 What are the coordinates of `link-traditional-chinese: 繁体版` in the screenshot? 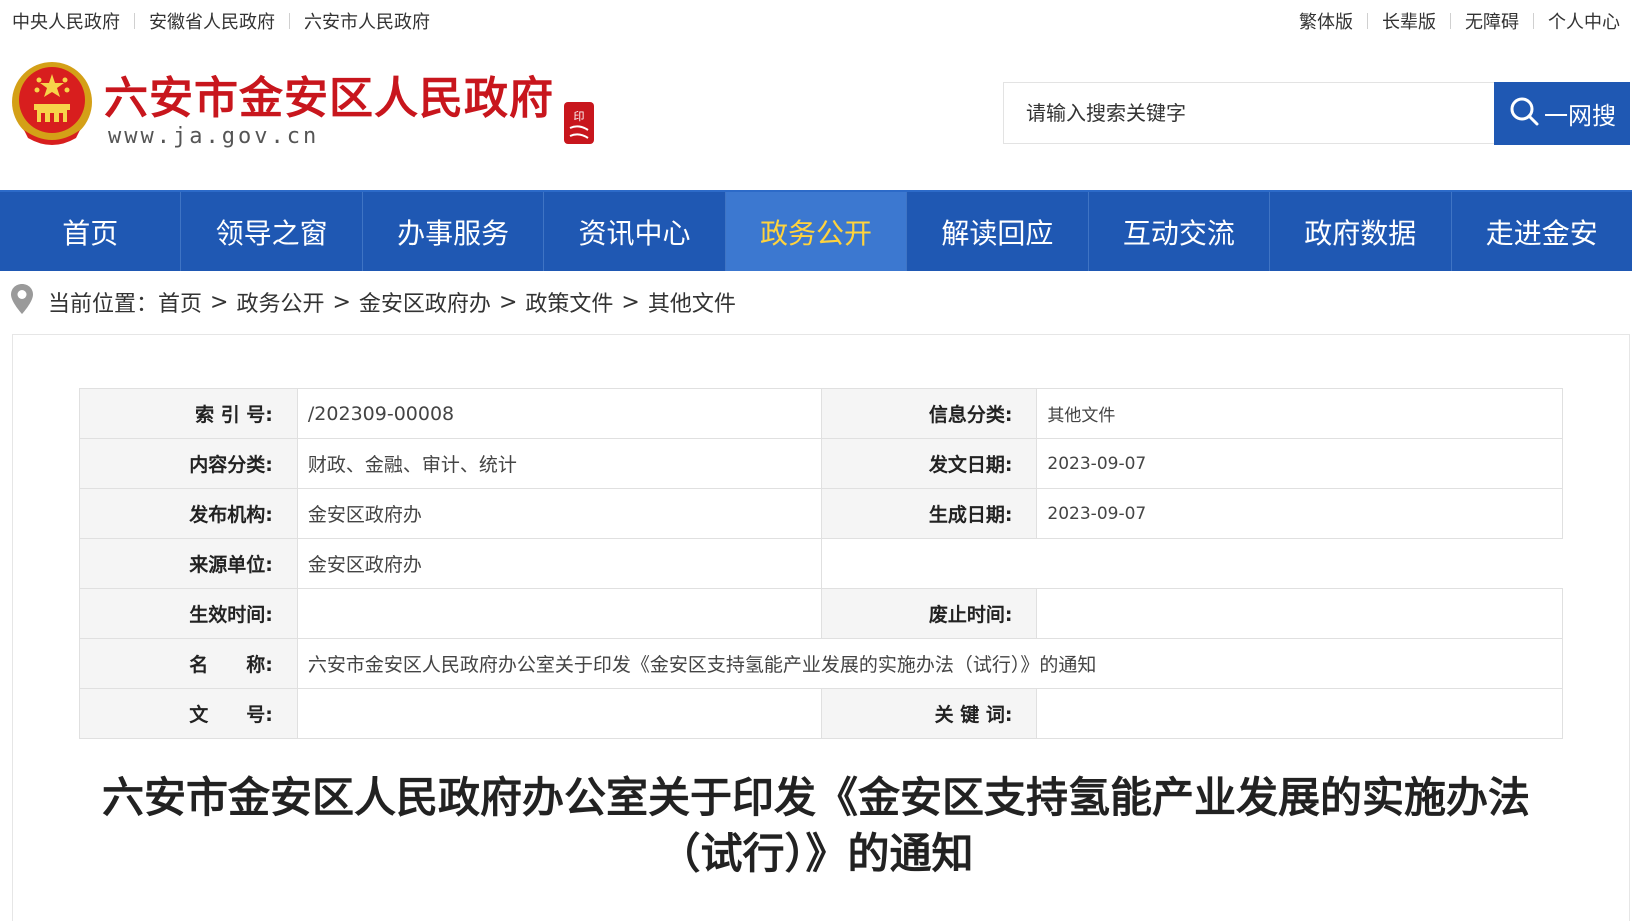 It's located at (1326, 21).